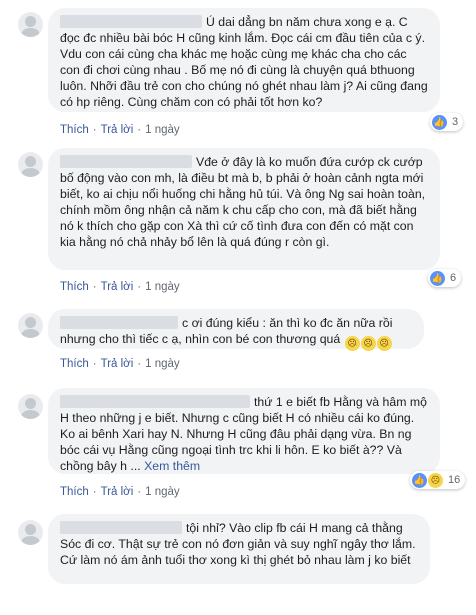 This screenshot has height=615, width=476. Describe the element at coordinates (172, 466) in the screenshot. I see `see-more-link: Xem thêm` at that location.